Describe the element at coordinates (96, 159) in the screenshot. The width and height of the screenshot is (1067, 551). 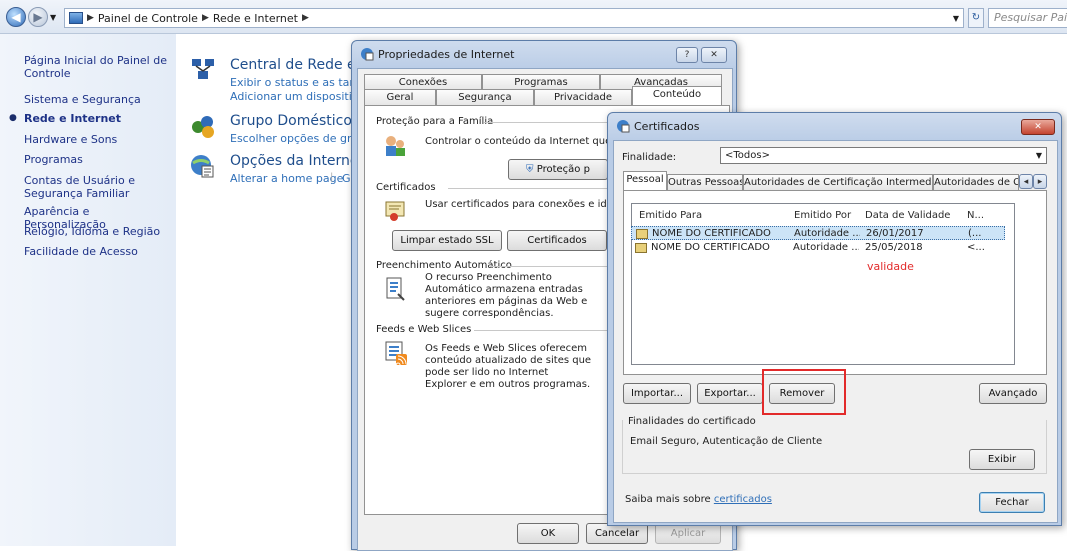
I see `sidebar-item-programs: Programas` at that location.